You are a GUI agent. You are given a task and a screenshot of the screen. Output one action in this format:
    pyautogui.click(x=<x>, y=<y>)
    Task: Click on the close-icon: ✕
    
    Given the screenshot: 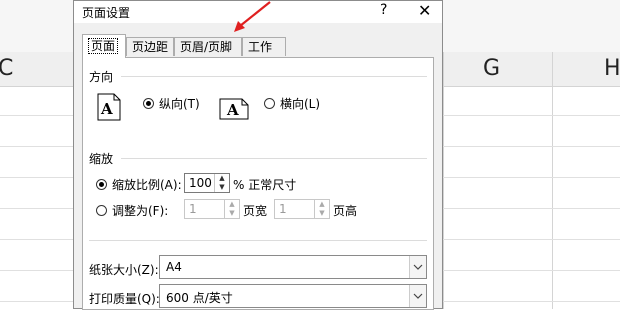 What is the action you would take?
    pyautogui.click(x=424, y=10)
    